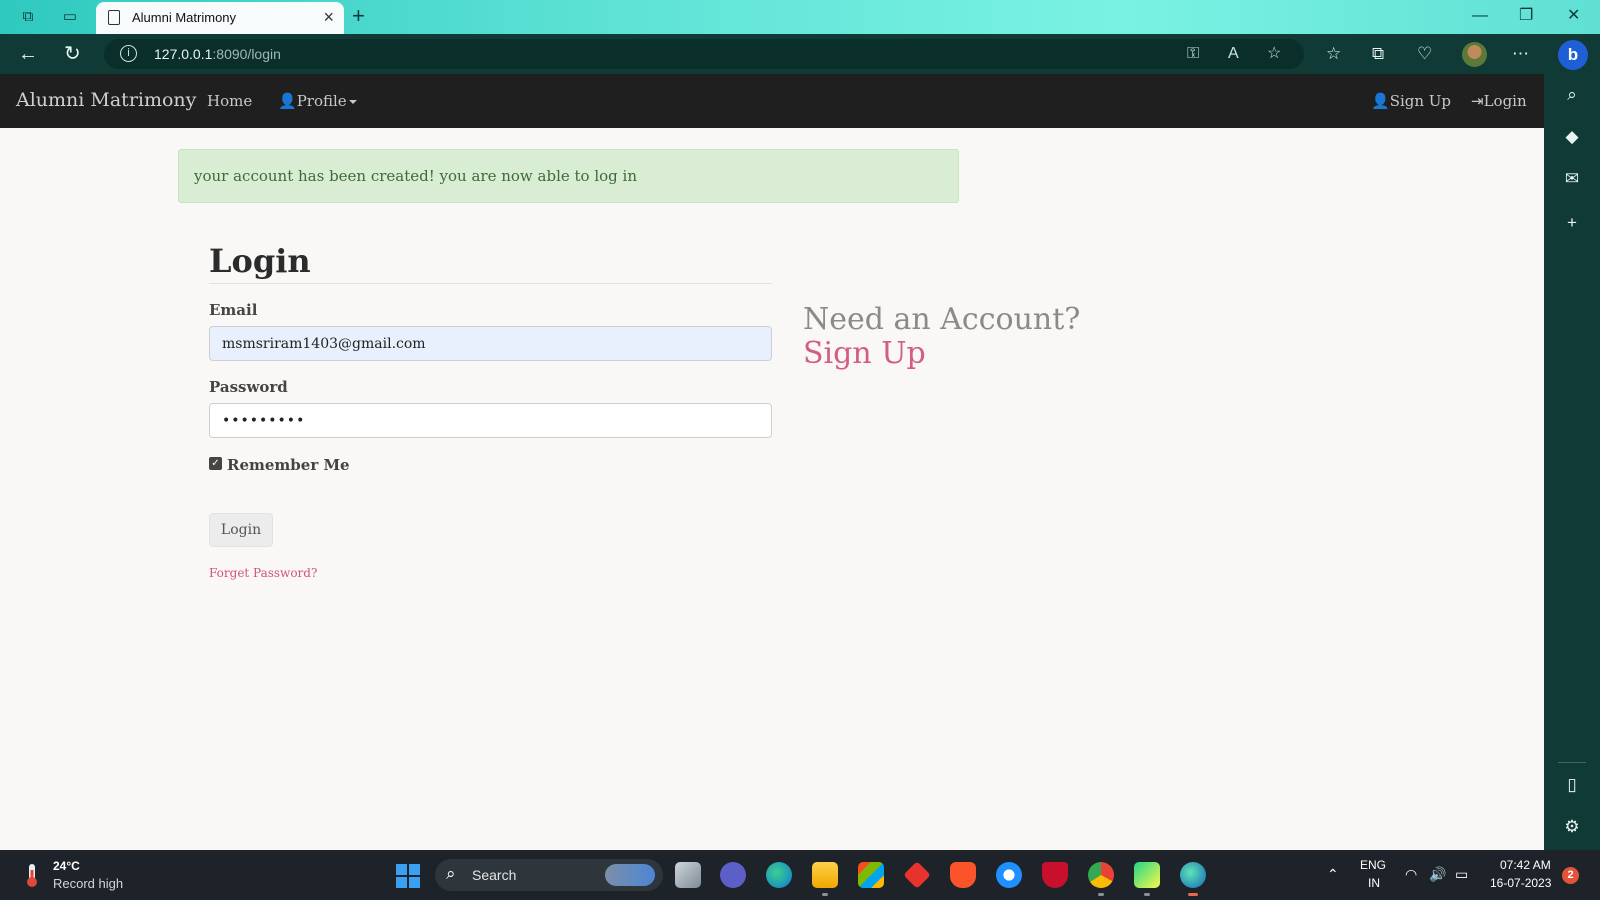 The width and height of the screenshot is (1600, 900). Describe the element at coordinates (70, 17) in the screenshot. I see `tab-actions-icon: ▭` at that location.